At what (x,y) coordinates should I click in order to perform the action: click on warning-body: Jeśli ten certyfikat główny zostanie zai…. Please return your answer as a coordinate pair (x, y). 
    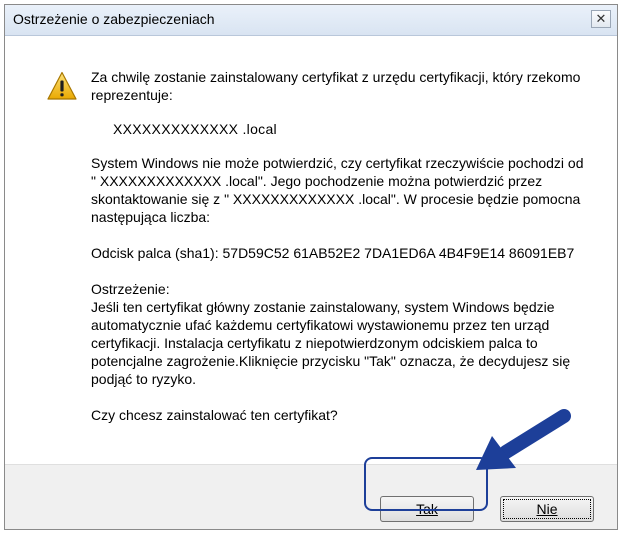
    Looking at the image, I should click on (331, 343).